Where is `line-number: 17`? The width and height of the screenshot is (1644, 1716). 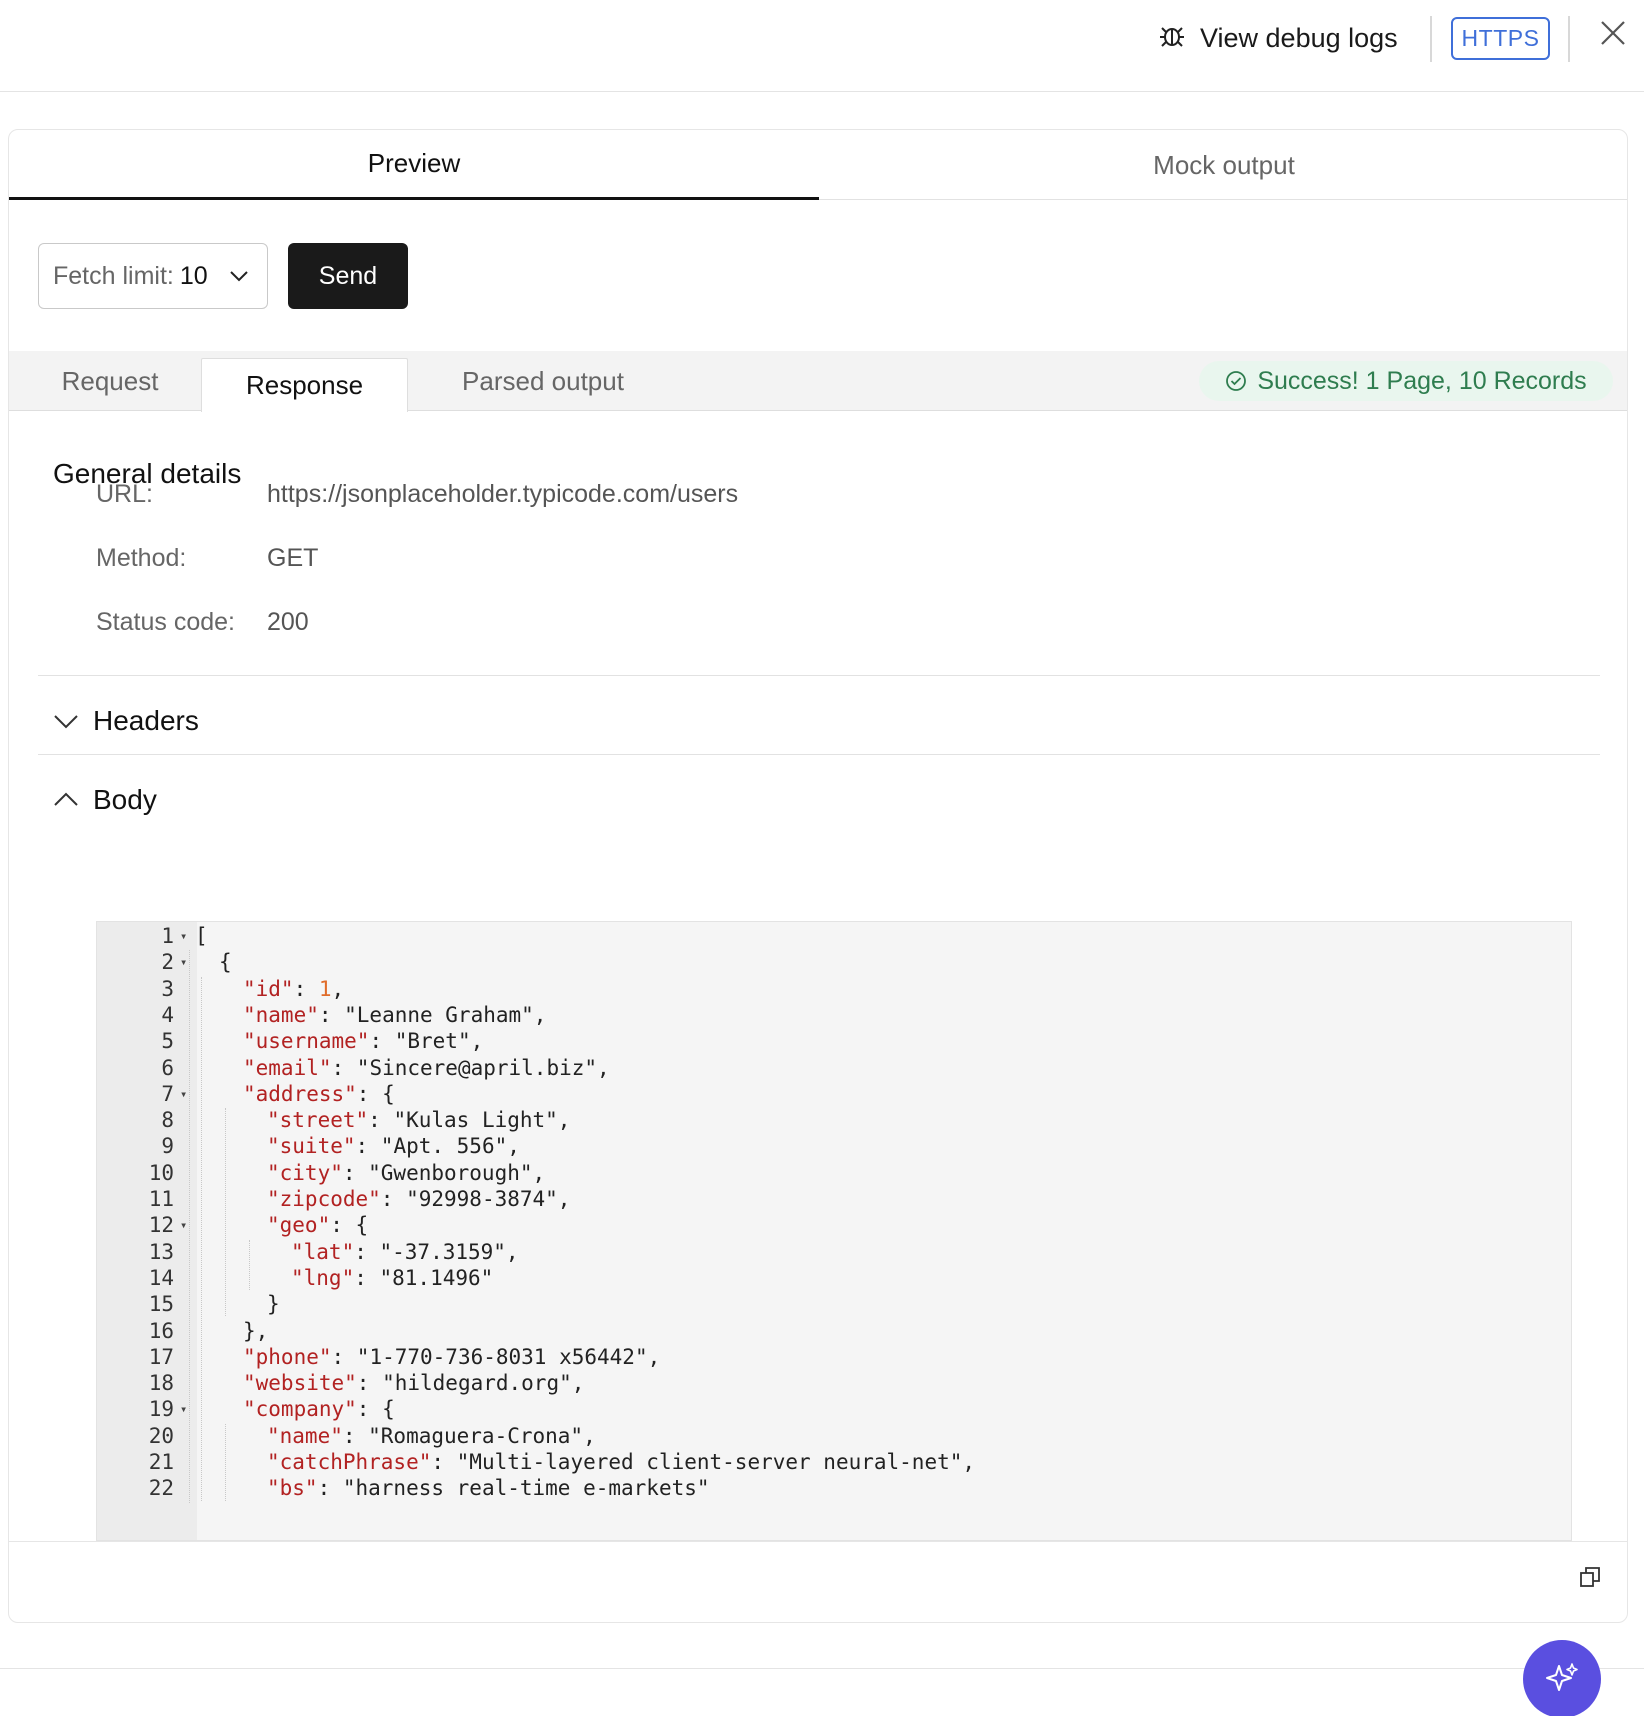 line-number: 17 is located at coordinates (161, 1356).